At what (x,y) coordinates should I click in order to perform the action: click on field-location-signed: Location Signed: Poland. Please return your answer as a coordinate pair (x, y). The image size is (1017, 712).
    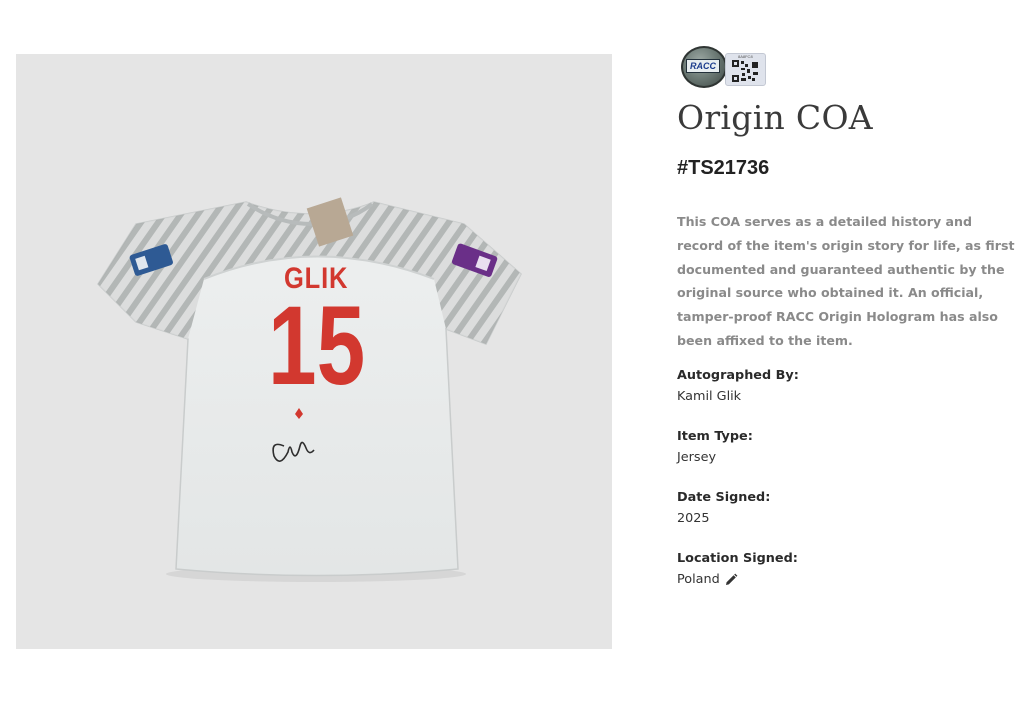
    Looking at the image, I should click on (845, 570).